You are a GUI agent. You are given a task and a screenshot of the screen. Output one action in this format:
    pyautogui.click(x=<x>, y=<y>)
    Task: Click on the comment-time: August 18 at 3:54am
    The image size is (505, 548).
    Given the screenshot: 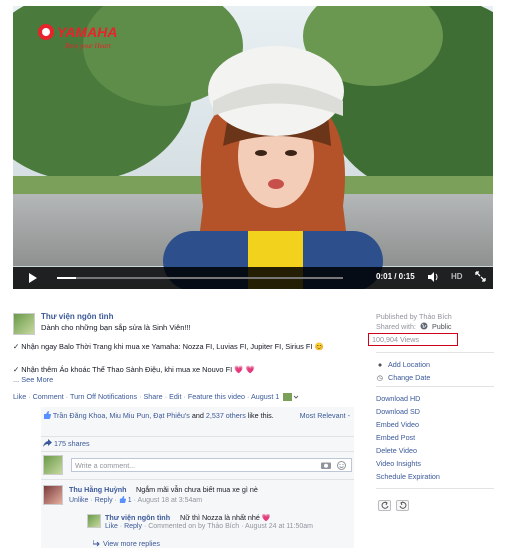 What is the action you would take?
    pyautogui.click(x=170, y=500)
    